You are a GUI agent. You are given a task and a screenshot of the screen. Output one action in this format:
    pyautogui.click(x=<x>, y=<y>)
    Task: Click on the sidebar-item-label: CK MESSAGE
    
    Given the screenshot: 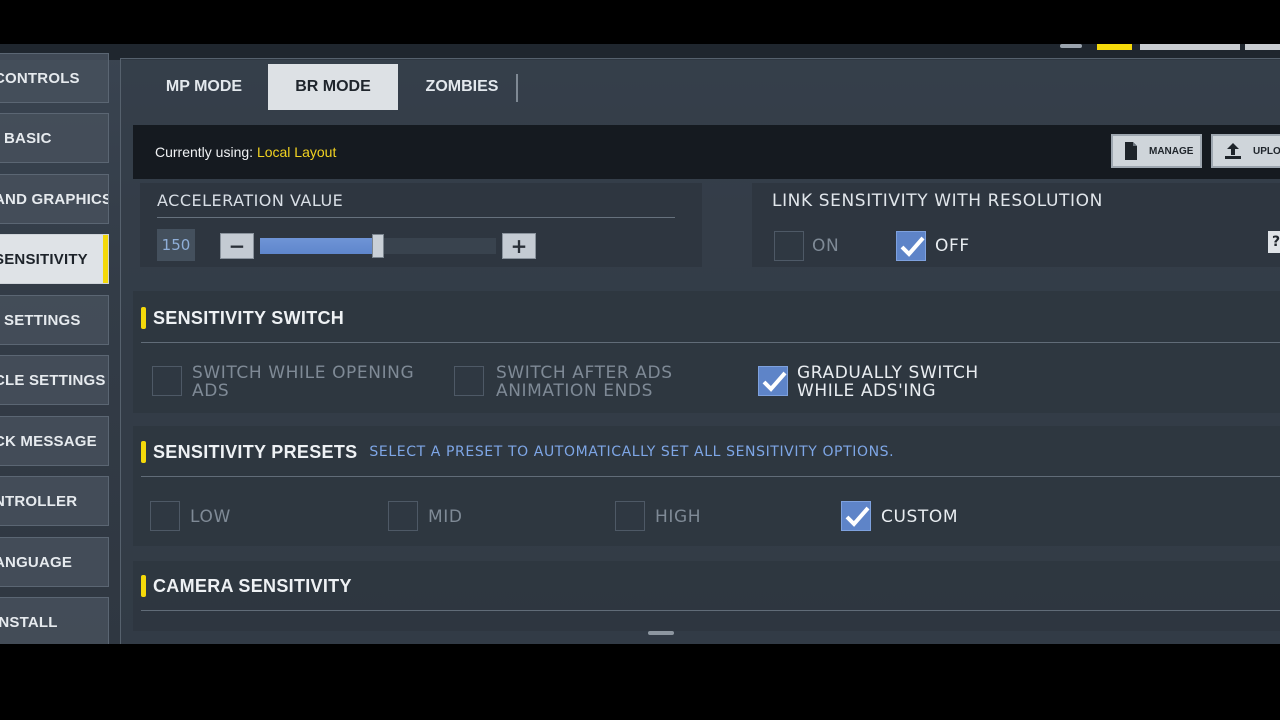 What is the action you would take?
    pyautogui.click(x=48, y=441)
    